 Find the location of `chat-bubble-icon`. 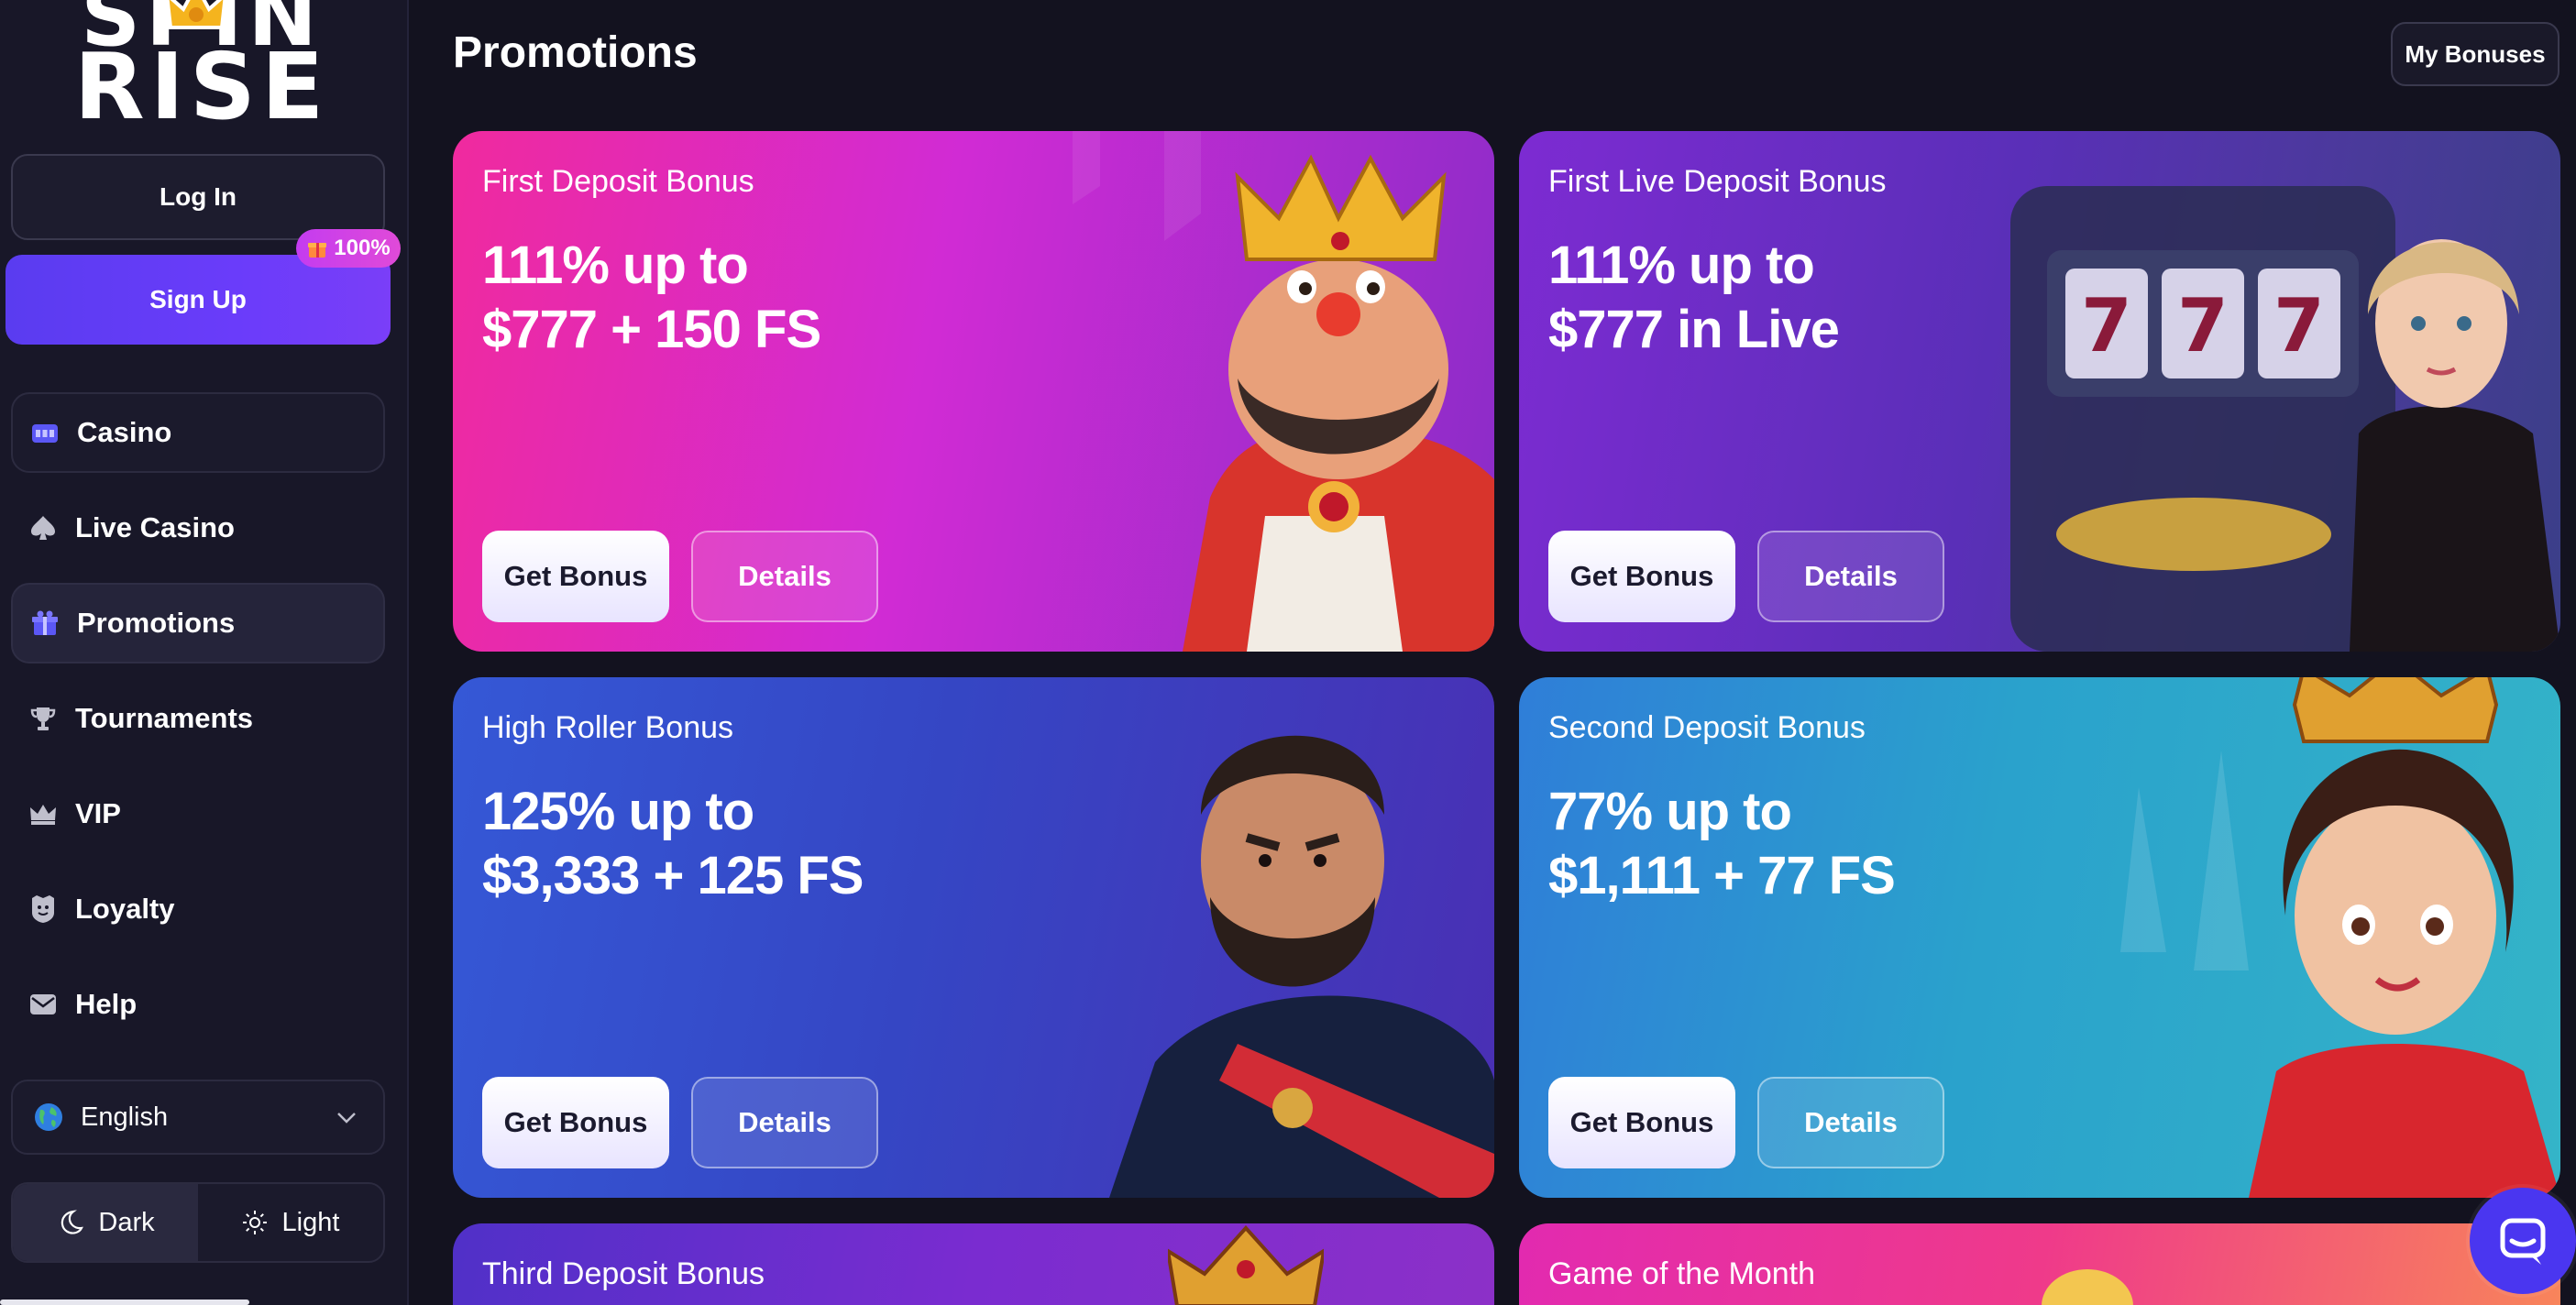

chat-bubble-icon is located at coordinates (2523, 1241).